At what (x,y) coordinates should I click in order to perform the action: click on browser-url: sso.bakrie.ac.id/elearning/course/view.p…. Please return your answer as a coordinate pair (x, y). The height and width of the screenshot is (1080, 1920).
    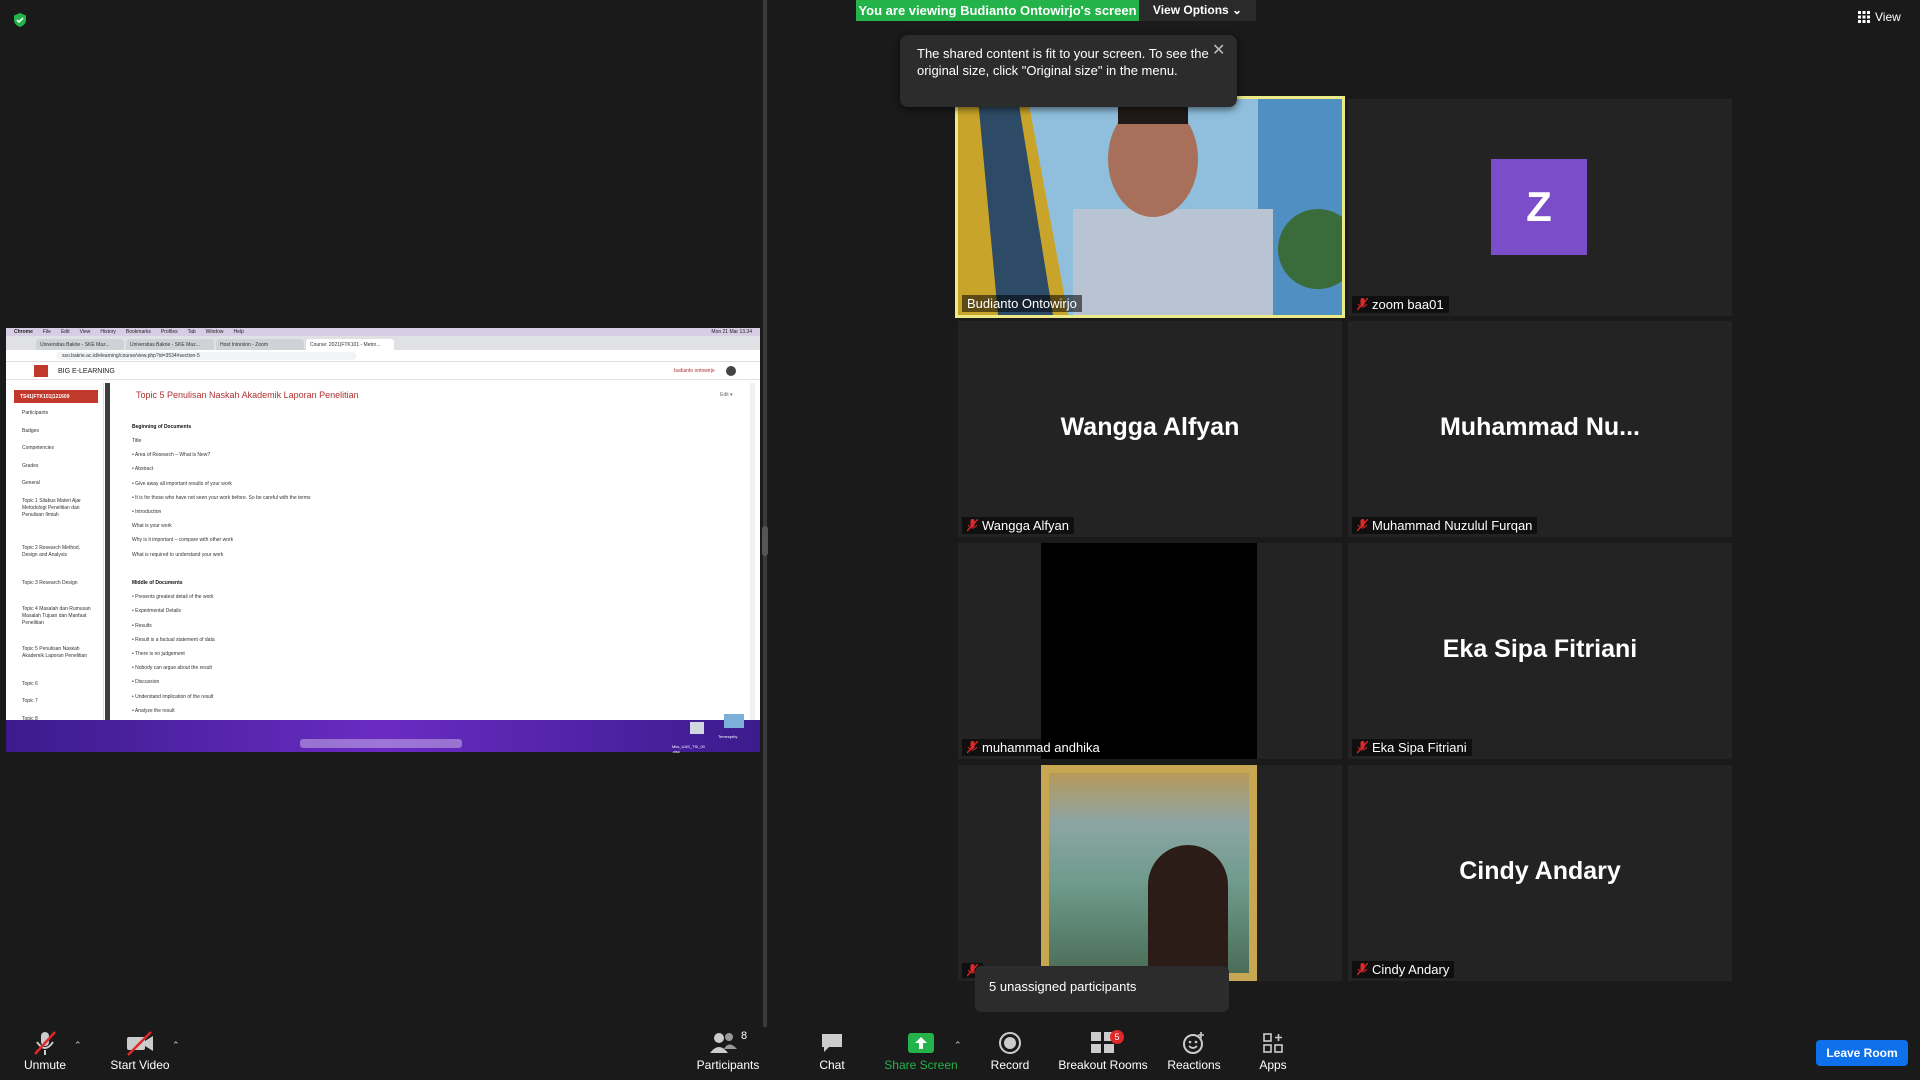
    Looking at the image, I should click on (206, 356).